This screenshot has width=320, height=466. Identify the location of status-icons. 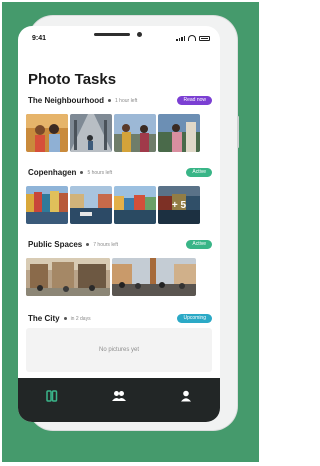
(193, 38).